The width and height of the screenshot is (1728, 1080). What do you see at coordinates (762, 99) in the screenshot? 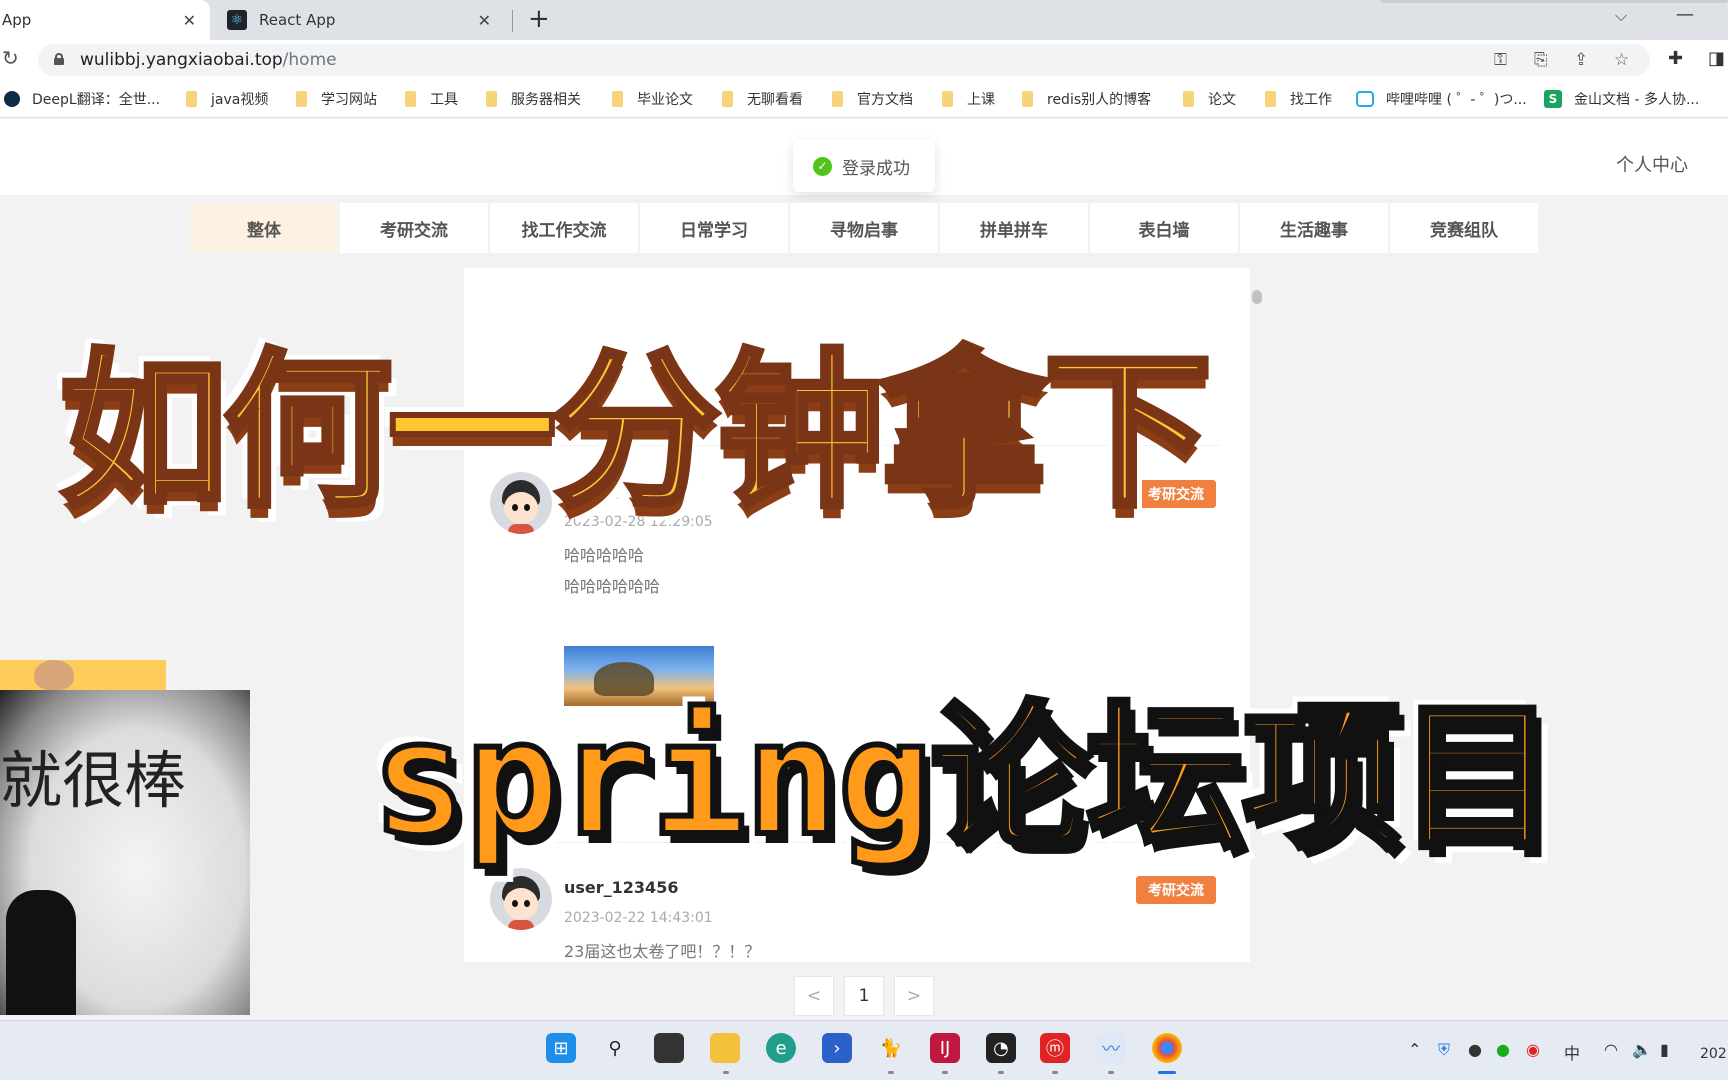
I see `bookmark-folder: 无聊看看` at bounding box center [762, 99].